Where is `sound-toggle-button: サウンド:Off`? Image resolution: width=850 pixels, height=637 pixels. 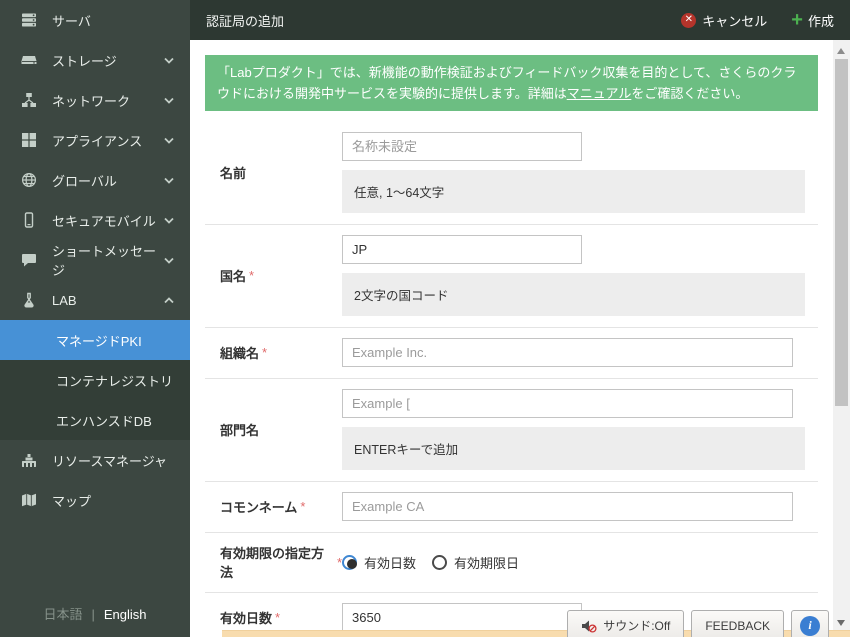
sound-toggle-button: サウンド:Off is located at coordinates (626, 623).